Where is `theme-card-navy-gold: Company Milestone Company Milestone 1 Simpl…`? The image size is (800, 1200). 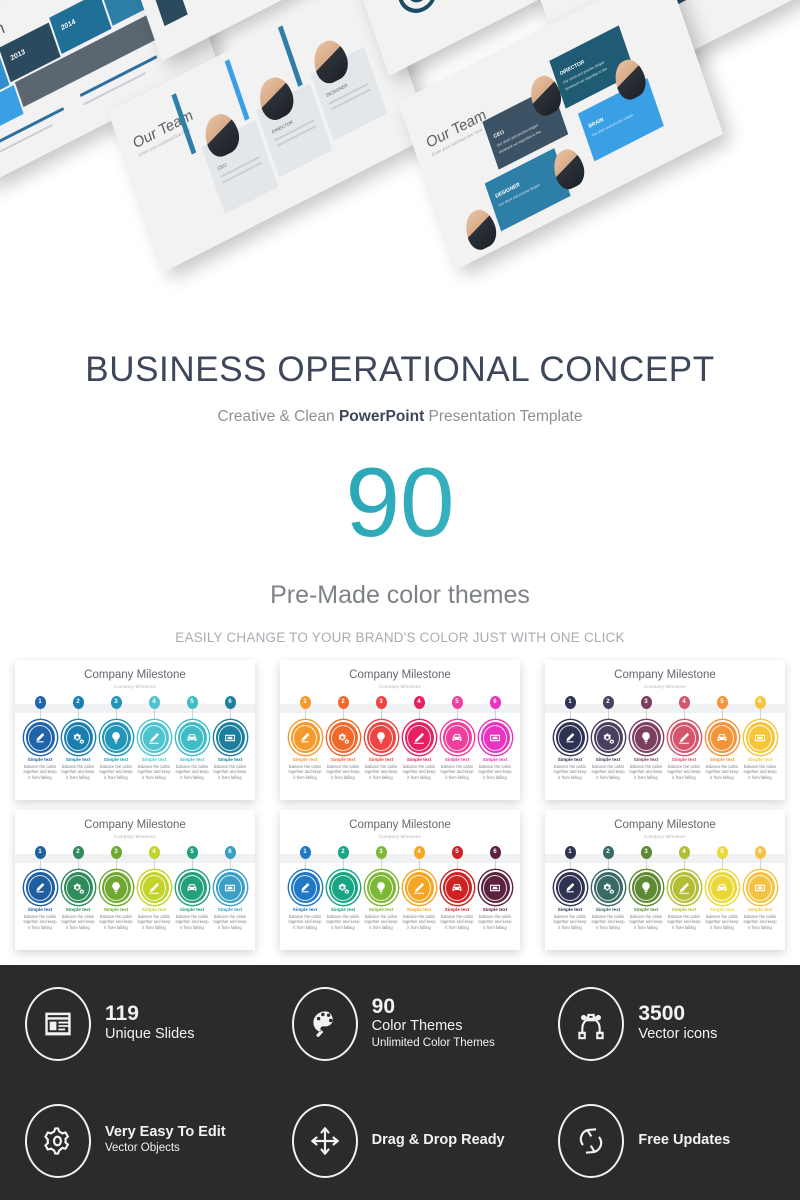 theme-card-navy-gold: Company Milestone Company Milestone 1 Simpl… is located at coordinates (665, 730).